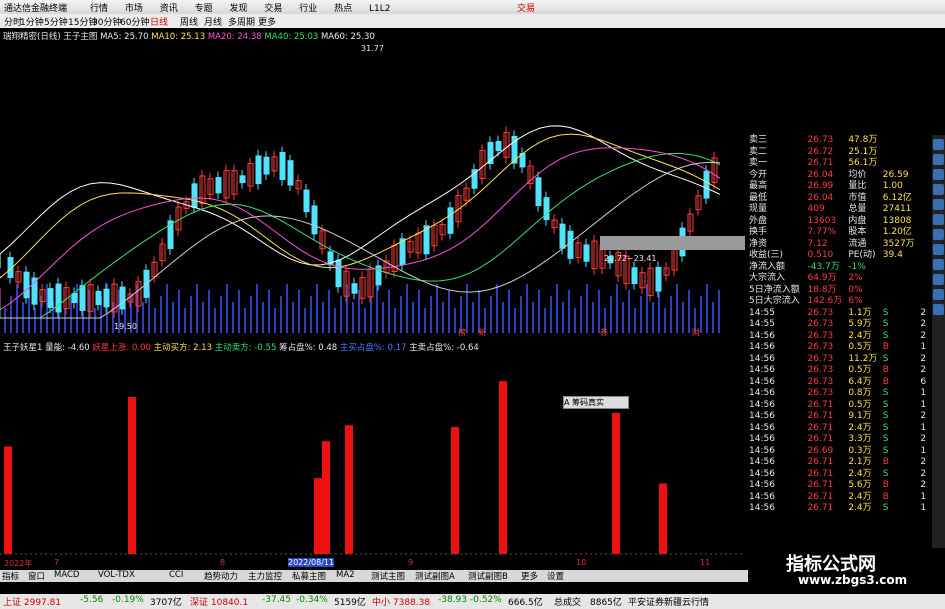  Describe the element at coordinates (351, 9) in the screenshot. I see `menu-item: 热点` at that location.